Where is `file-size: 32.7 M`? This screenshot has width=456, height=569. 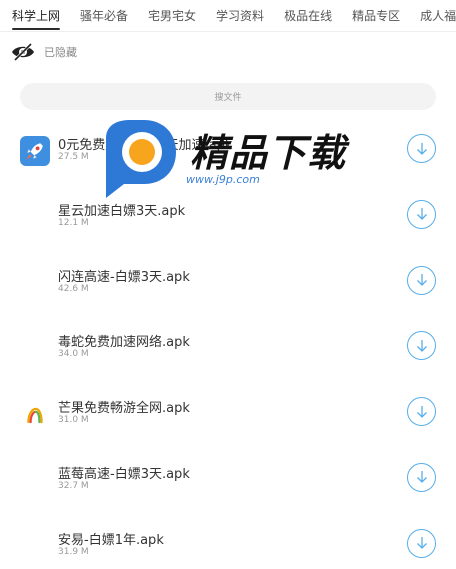 file-size: 32.7 M is located at coordinates (73, 485).